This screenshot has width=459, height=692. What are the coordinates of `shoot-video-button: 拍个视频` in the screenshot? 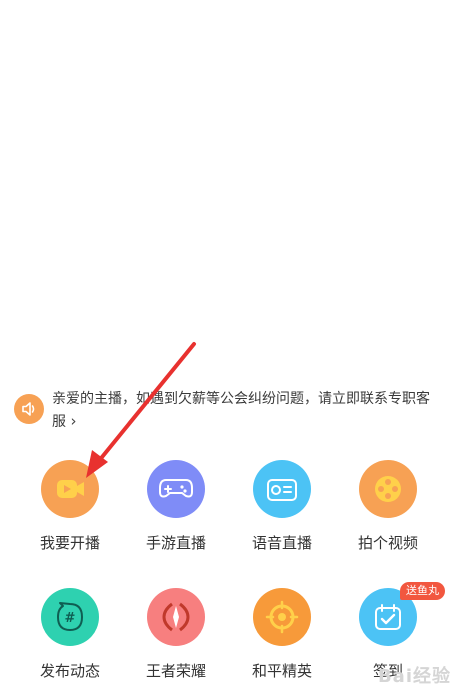 It's located at (388, 506).